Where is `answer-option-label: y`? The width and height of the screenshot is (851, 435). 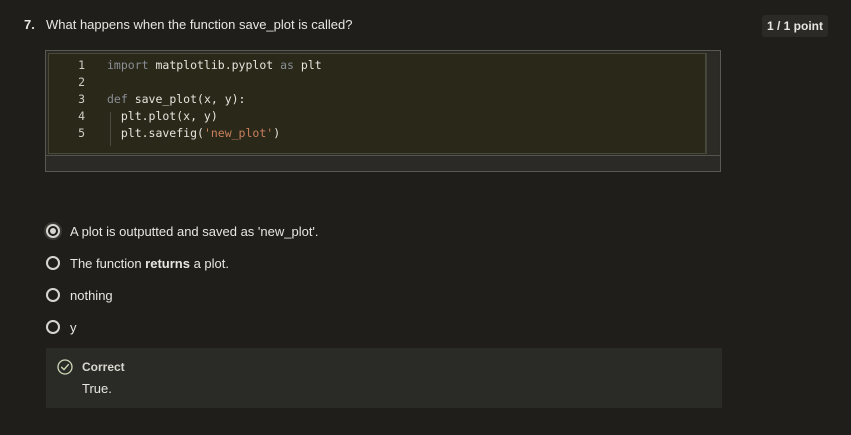
answer-option-label: y is located at coordinates (73, 327).